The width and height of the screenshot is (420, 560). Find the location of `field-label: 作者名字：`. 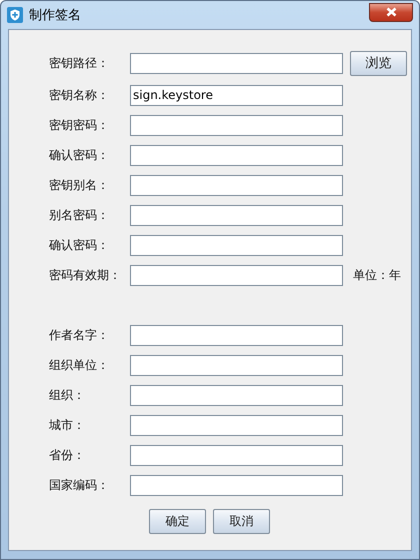

field-label: 作者名字： is located at coordinates (79, 335).